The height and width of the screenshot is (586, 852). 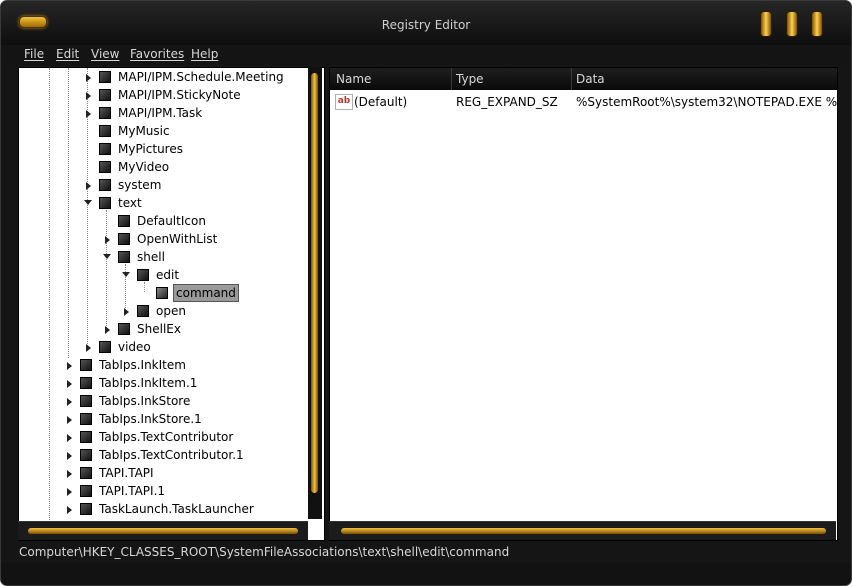 What do you see at coordinates (144, 167) in the screenshot?
I see `tree-node-label: MyVideo` at bounding box center [144, 167].